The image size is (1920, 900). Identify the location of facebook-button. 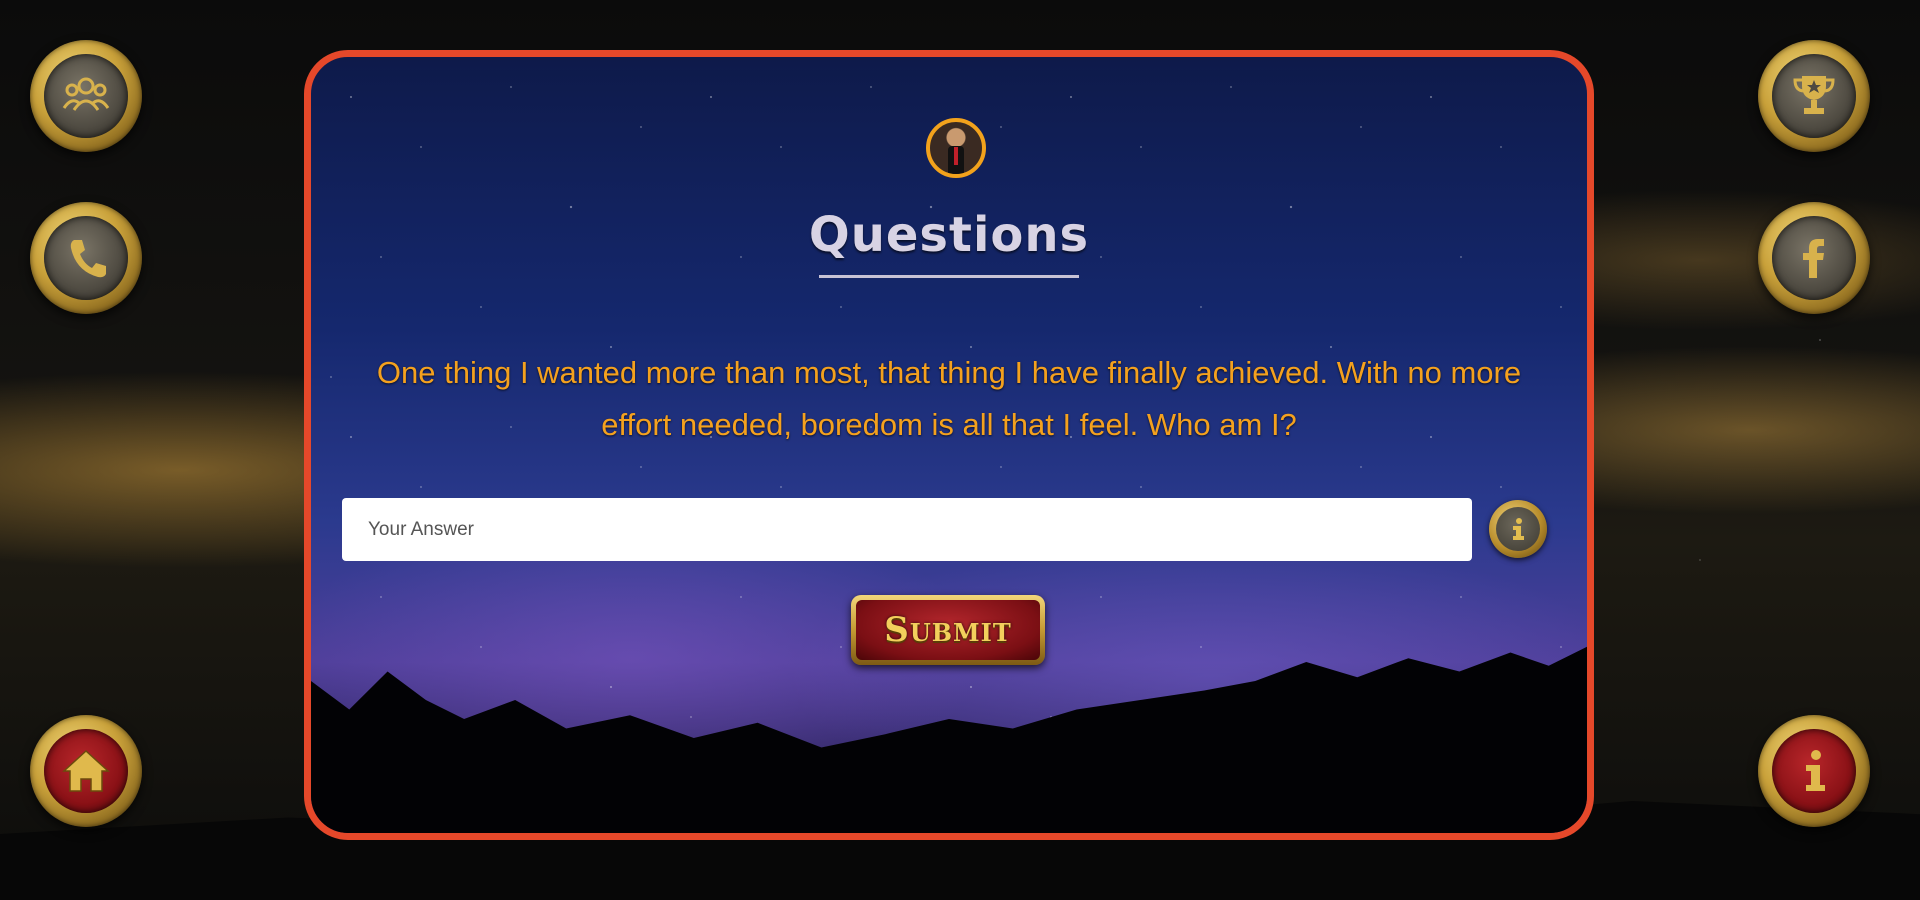
(1814, 258).